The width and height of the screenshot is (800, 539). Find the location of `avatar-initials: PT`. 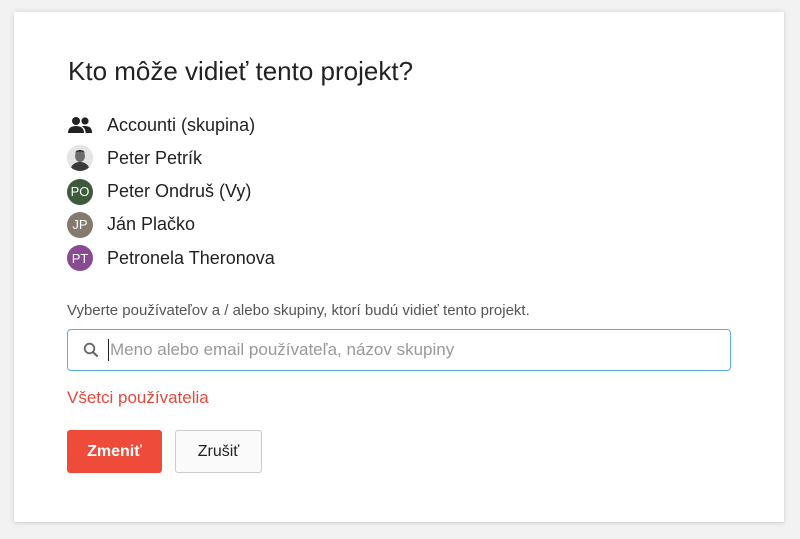

avatar-initials: PT is located at coordinates (80, 258).